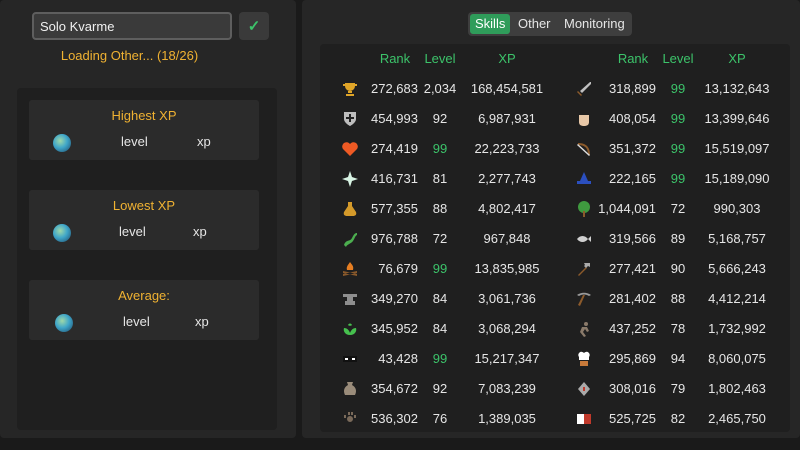 This screenshot has width=800, height=450. What do you see at coordinates (678, 388) in the screenshot?
I see `skill-level: 79` at bounding box center [678, 388].